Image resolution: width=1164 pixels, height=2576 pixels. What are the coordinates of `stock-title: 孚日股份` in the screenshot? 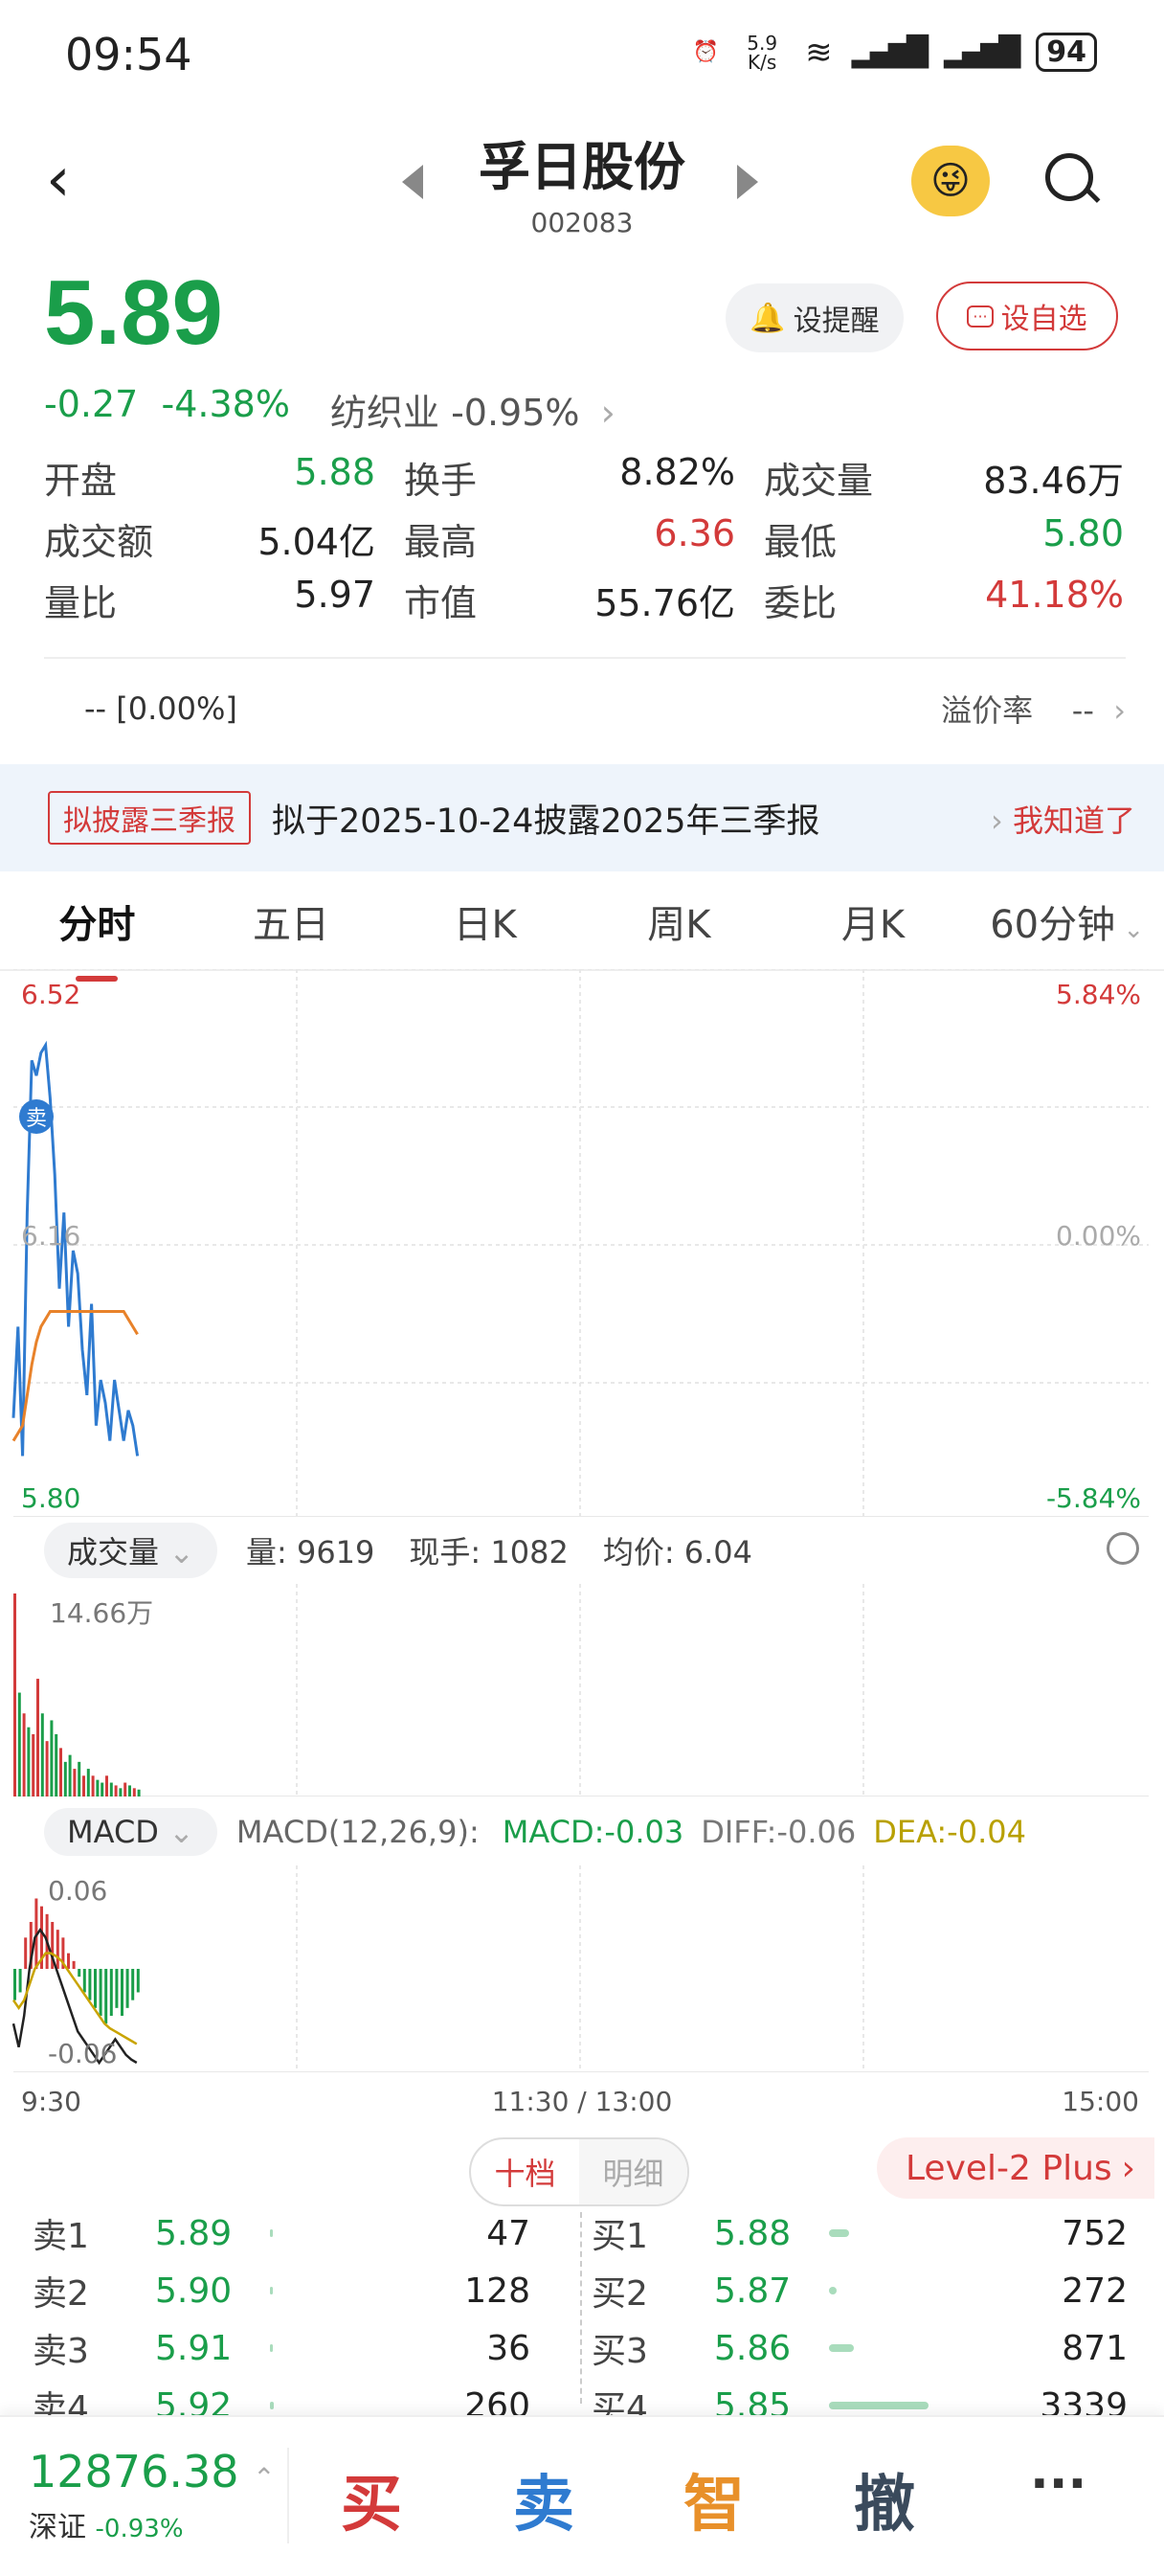 It's located at (582, 167).